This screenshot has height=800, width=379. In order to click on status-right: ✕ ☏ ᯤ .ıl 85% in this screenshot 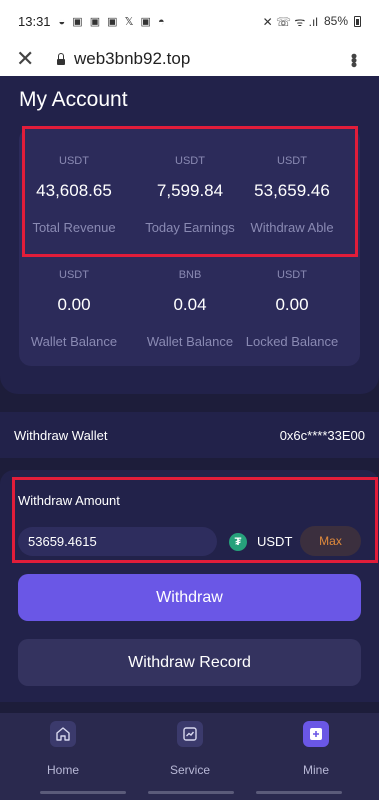, I will do `click(312, 21)`.